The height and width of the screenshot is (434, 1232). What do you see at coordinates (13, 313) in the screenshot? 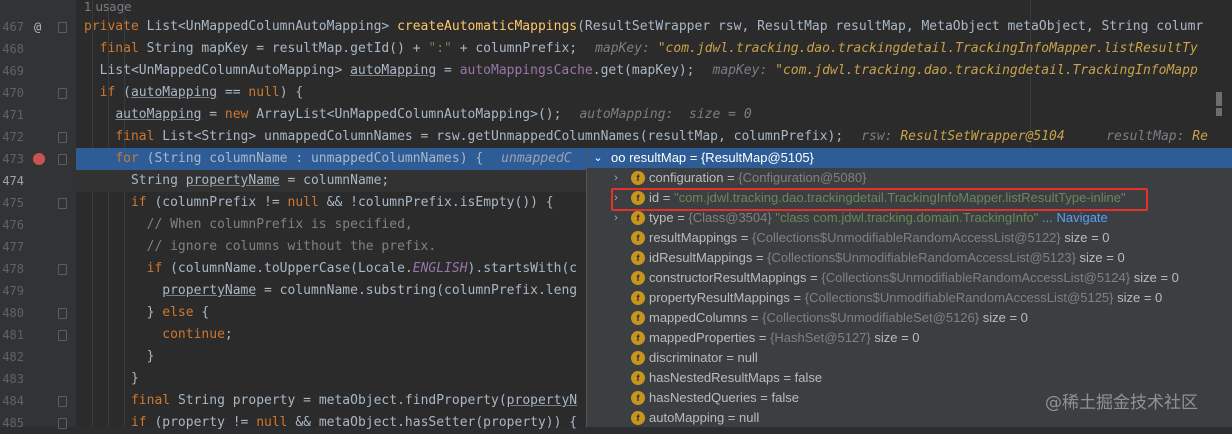
I see `line-number: 480` at bounding box center [13, 313].